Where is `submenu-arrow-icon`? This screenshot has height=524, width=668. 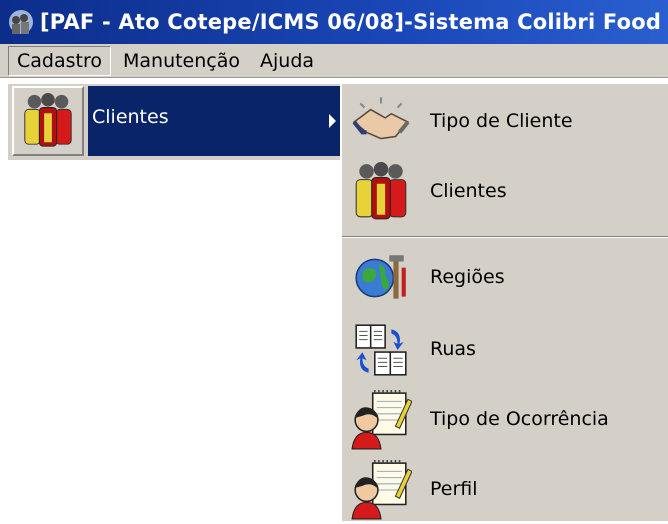 submenu-arrow-icon is located at coordinates (332, 121).